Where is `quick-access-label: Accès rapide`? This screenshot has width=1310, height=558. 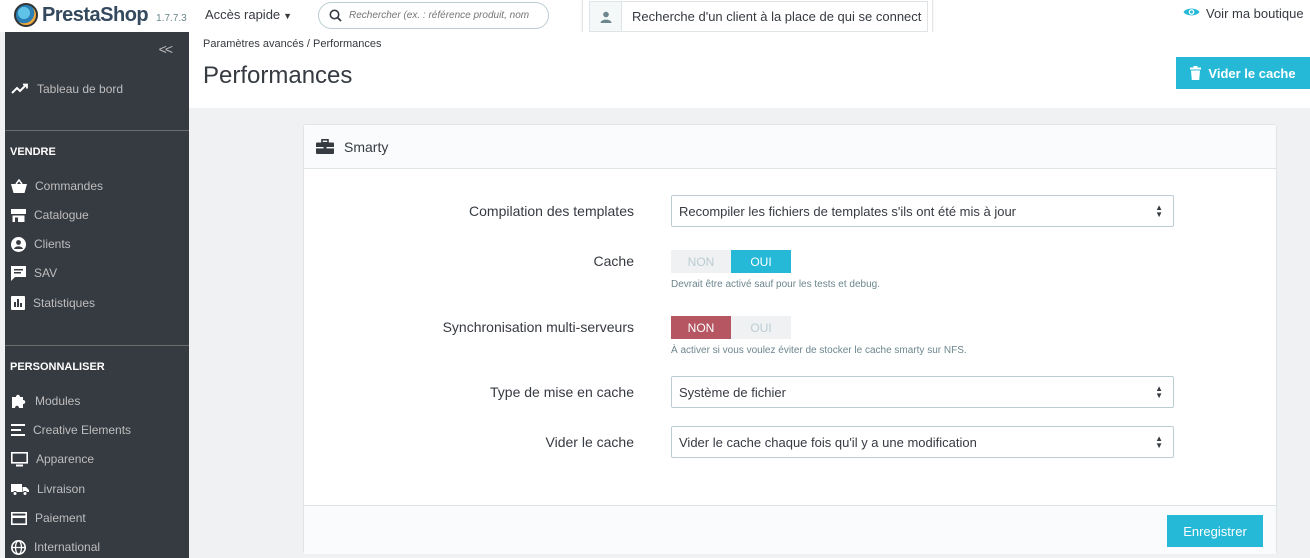
quick-access-label: Accès rapide is located at coordinates (243, 14).